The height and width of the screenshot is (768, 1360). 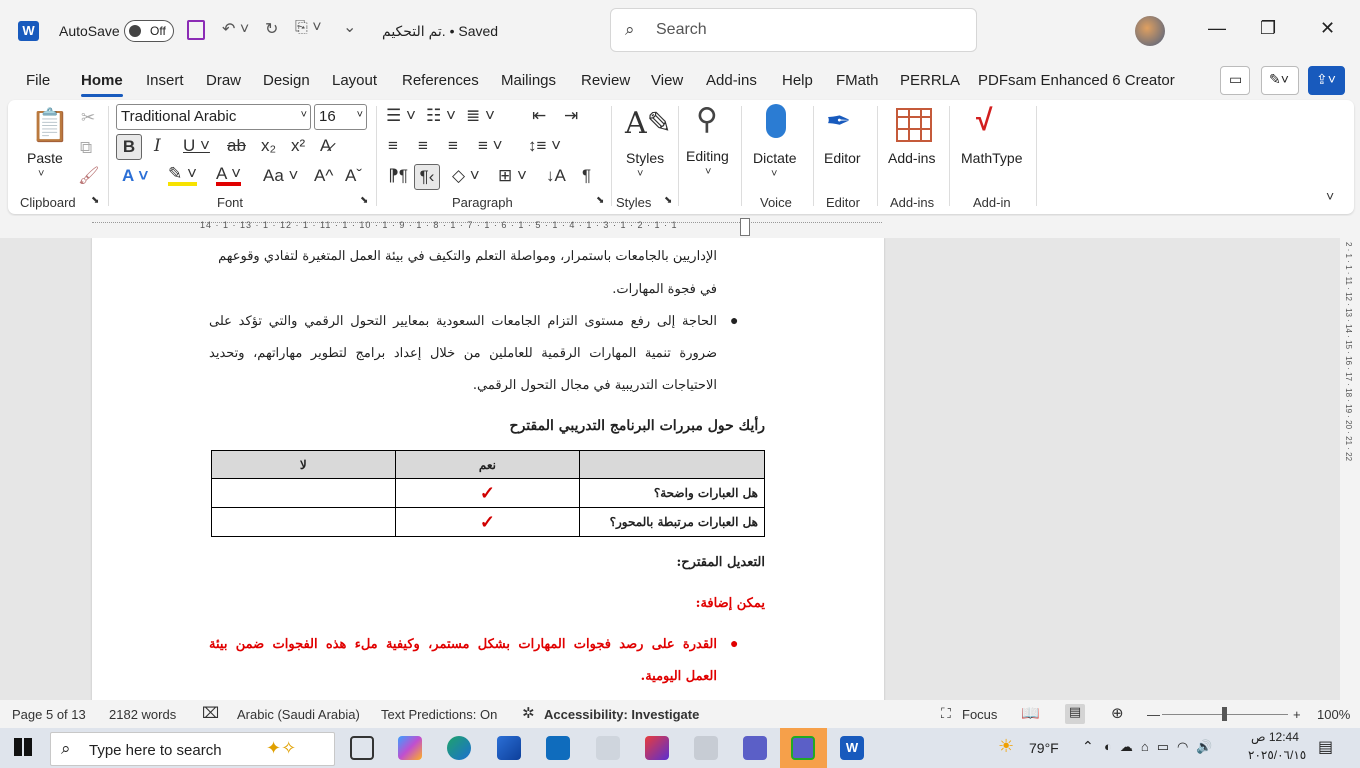 I want to click on copilot-icon, so click(x=410, y=748).